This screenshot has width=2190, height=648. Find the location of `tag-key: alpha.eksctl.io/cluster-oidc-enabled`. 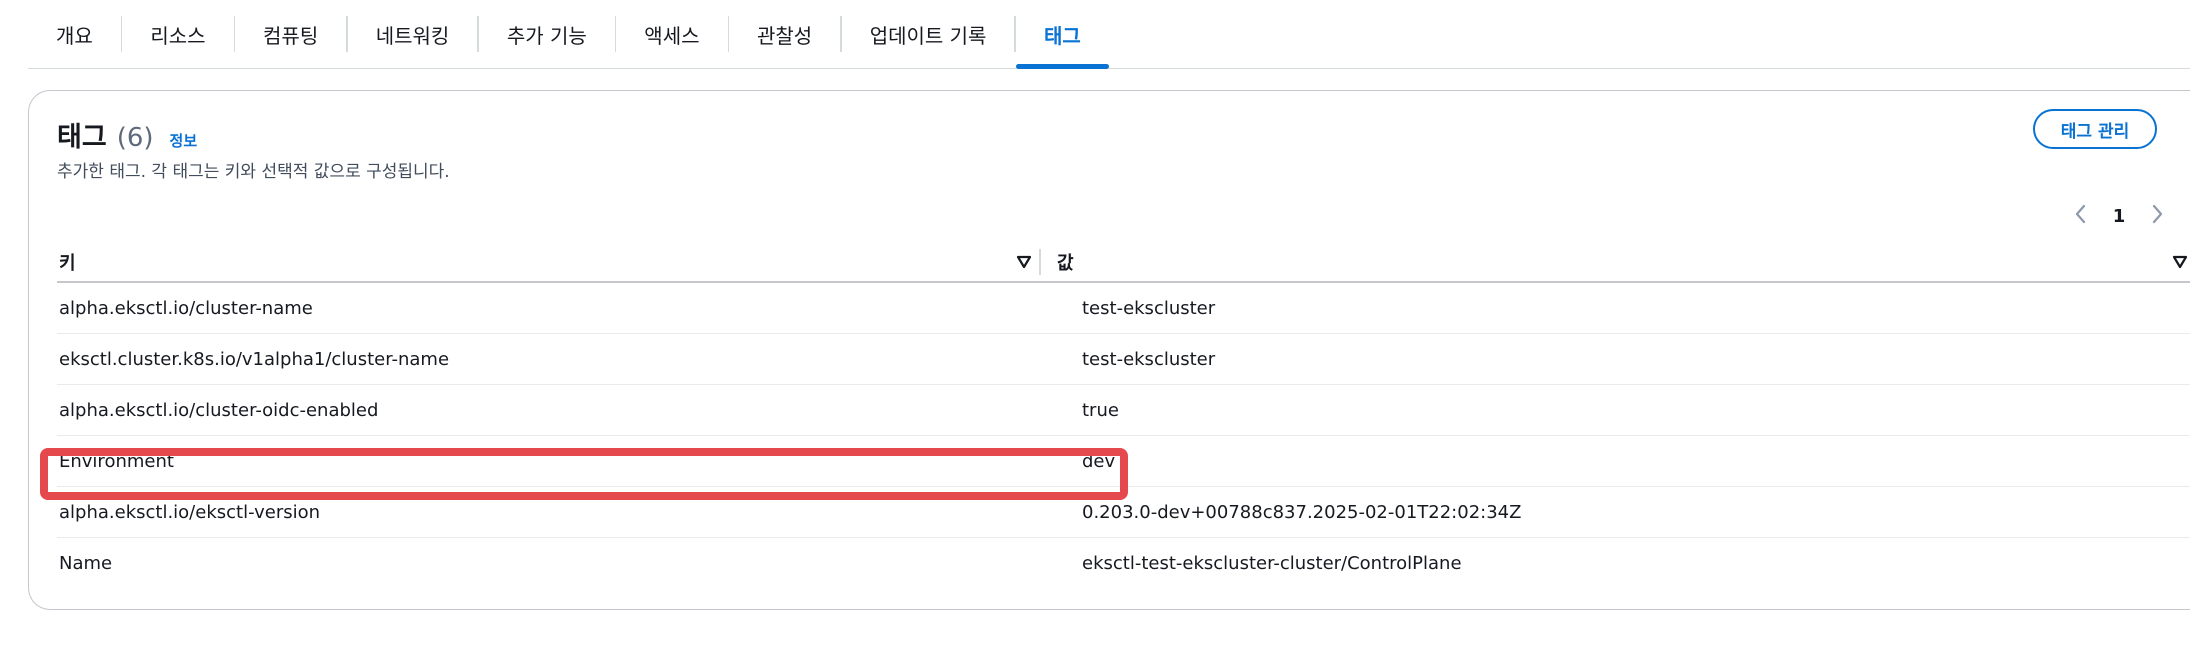

tag-key: alpha.eksctl.io/cluster-oidc-enabled is located at coordinates (219, 410).